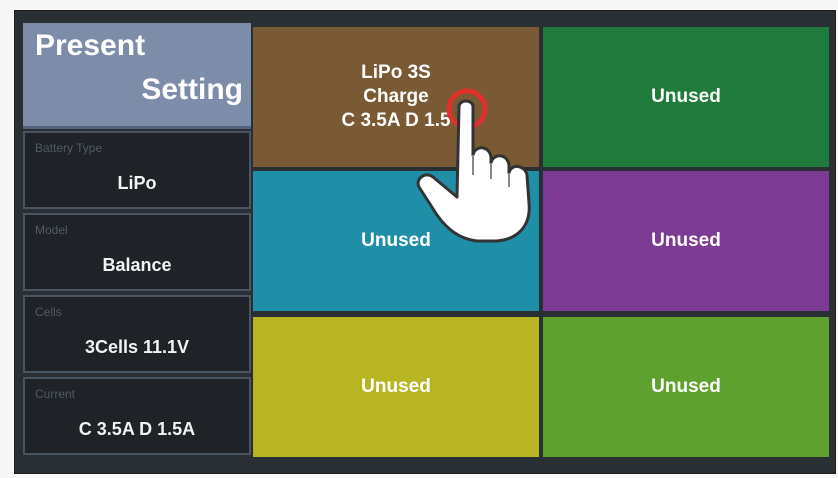 The width and height of the screenshot is (838, 478). Describe the element at coordinates (192, 89) in the screenshot. I see `title-line-2: Setting` at that location.